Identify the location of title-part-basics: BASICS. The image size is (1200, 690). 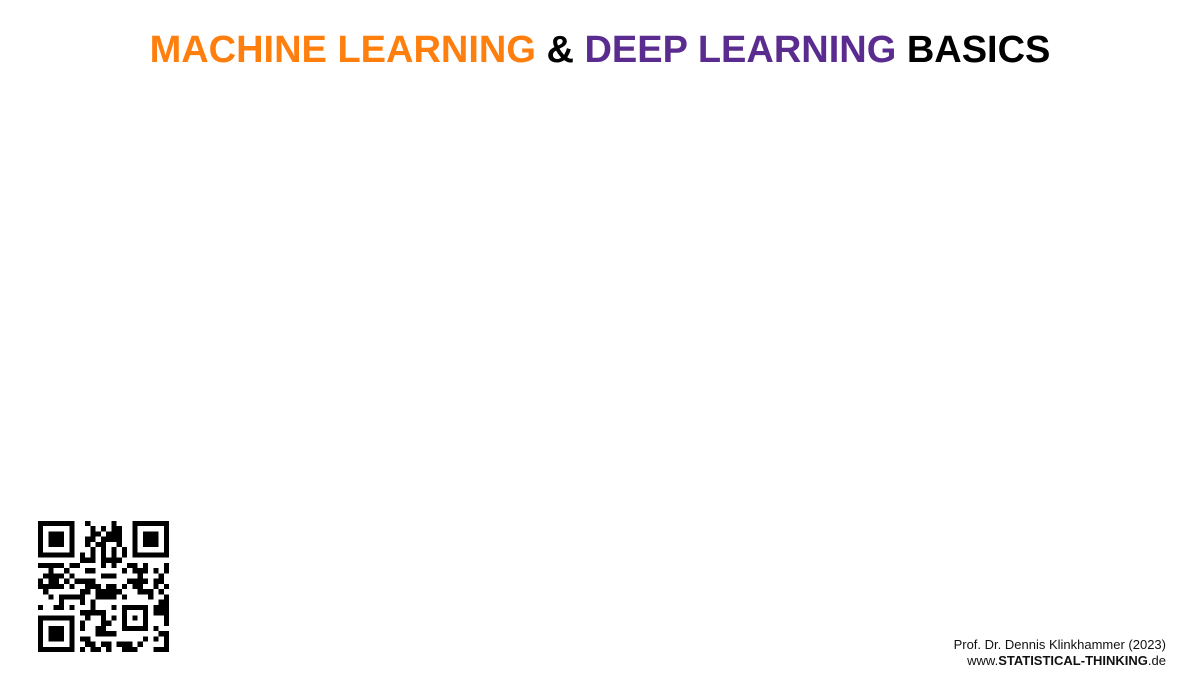
(973, 50).